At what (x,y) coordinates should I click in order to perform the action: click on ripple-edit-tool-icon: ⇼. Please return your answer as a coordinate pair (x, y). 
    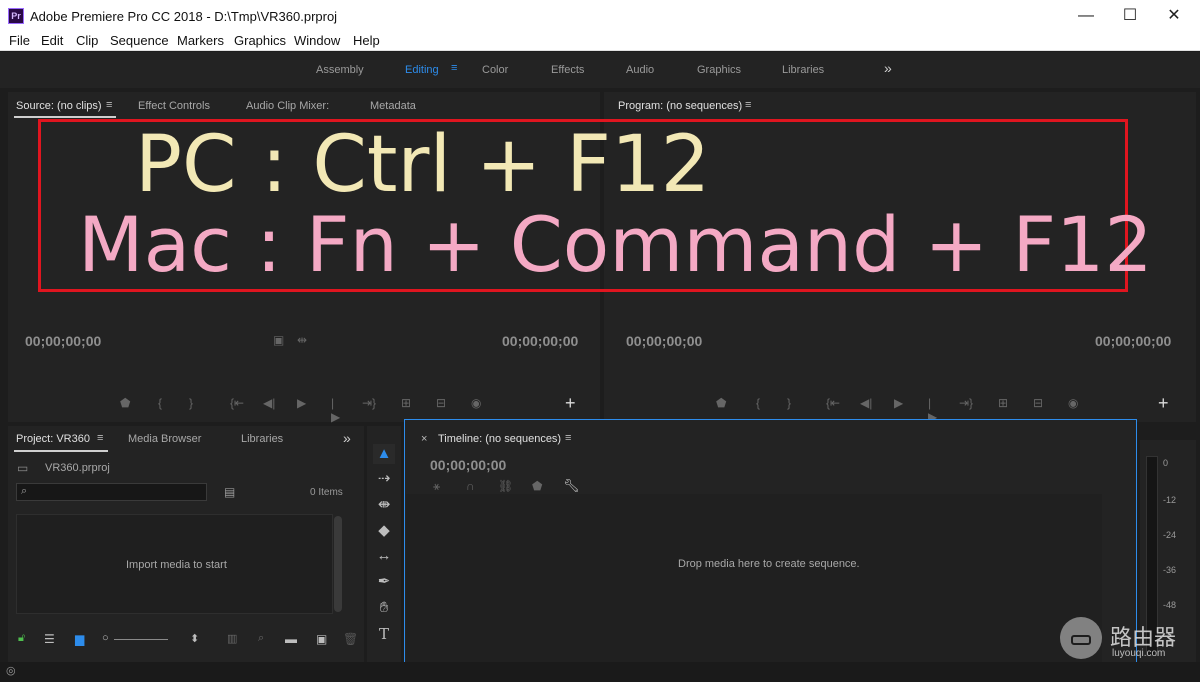
    Looking at the image, I should click on (384, 505).